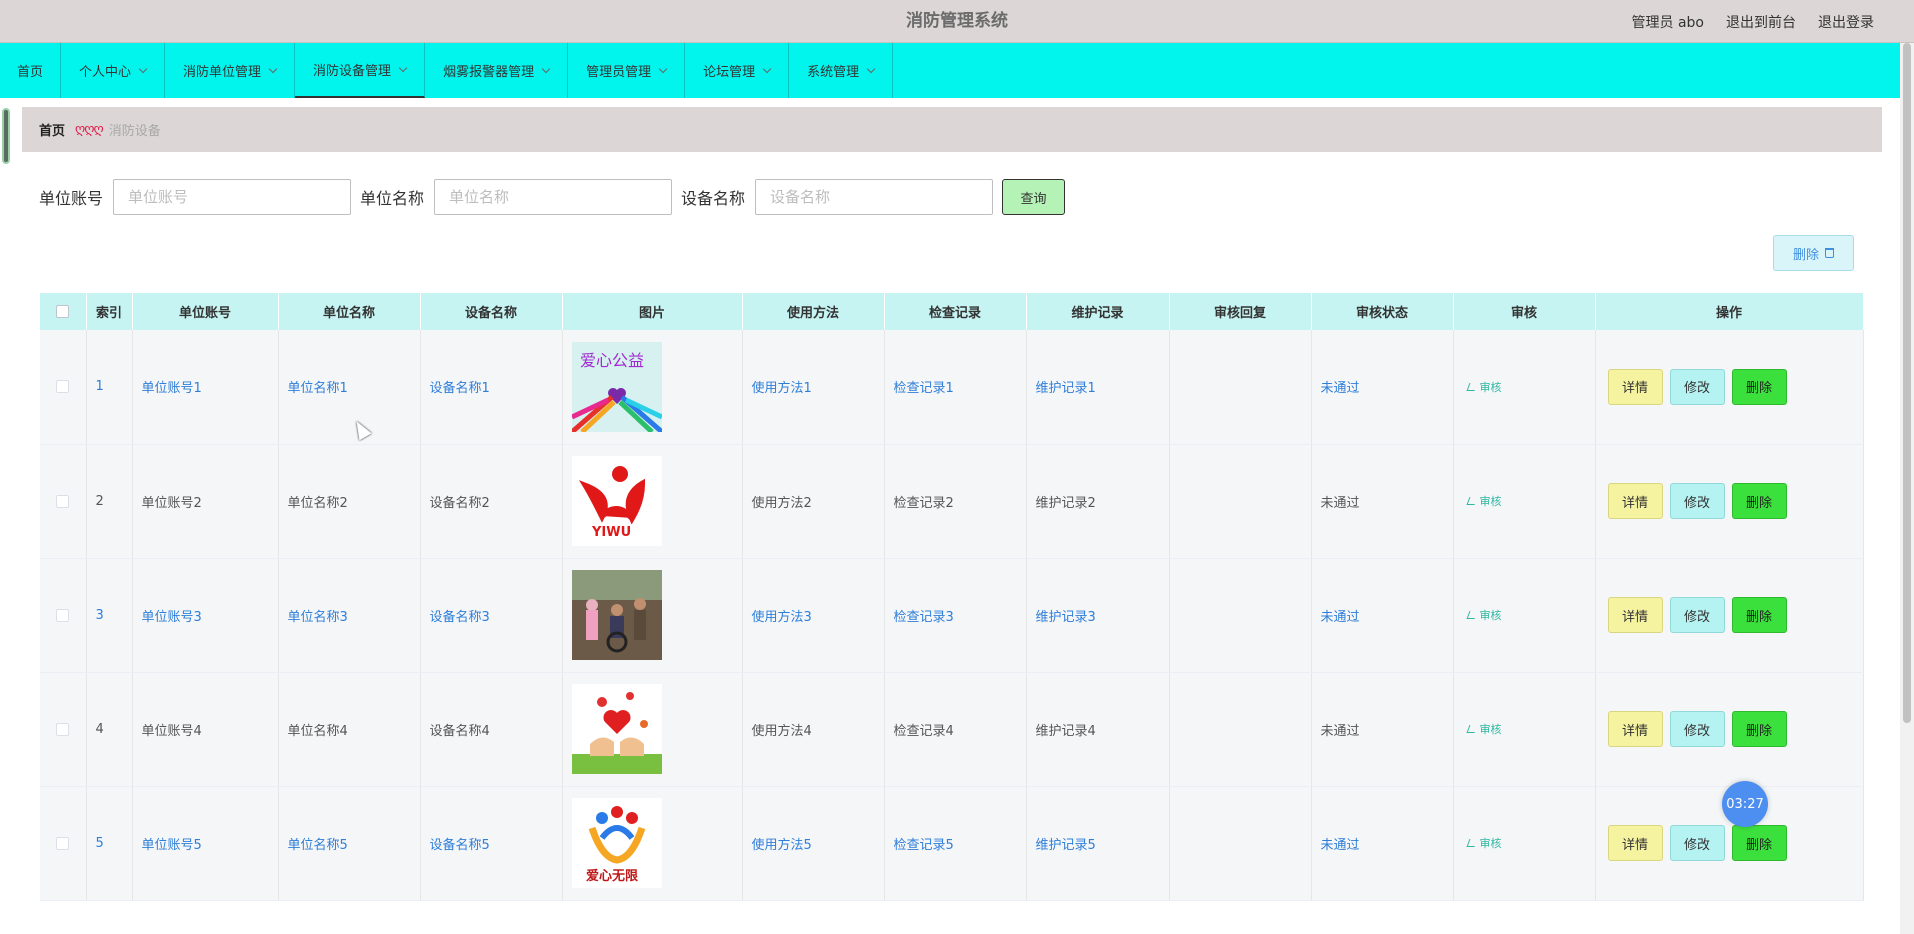  What do you see at coordinates (230, 70) in the screenshot?
I see `nav-item-unit-management: 消防单位管理` at bounding box center [230, 70].